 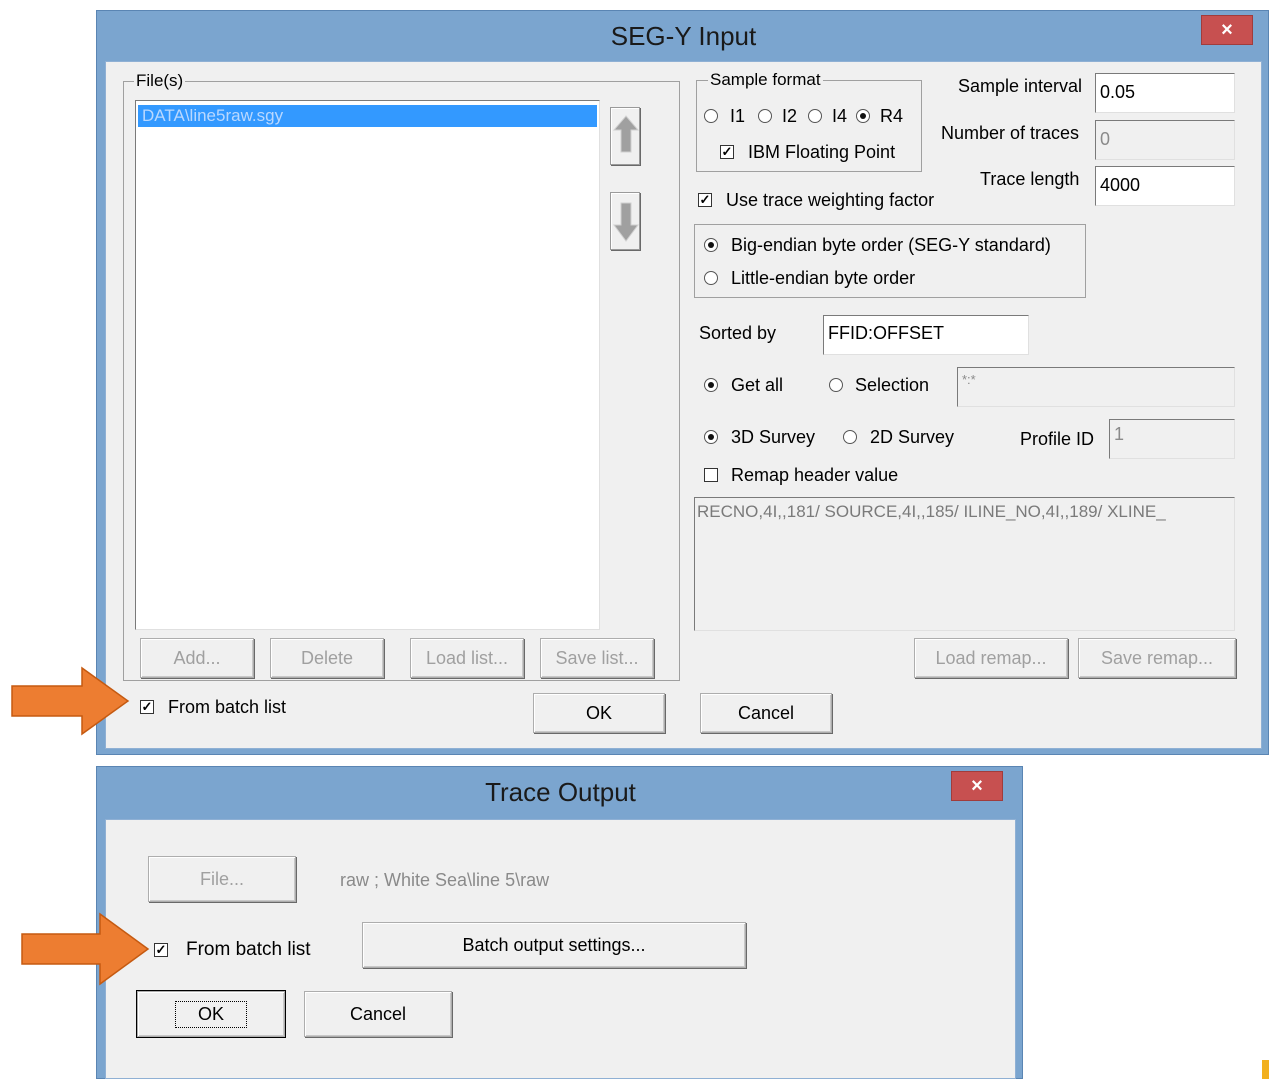 What do you see at coordinates (765, 79) in the screenshot?
I see `sample-format-label: Sample format` at bounding box center [765, 79].